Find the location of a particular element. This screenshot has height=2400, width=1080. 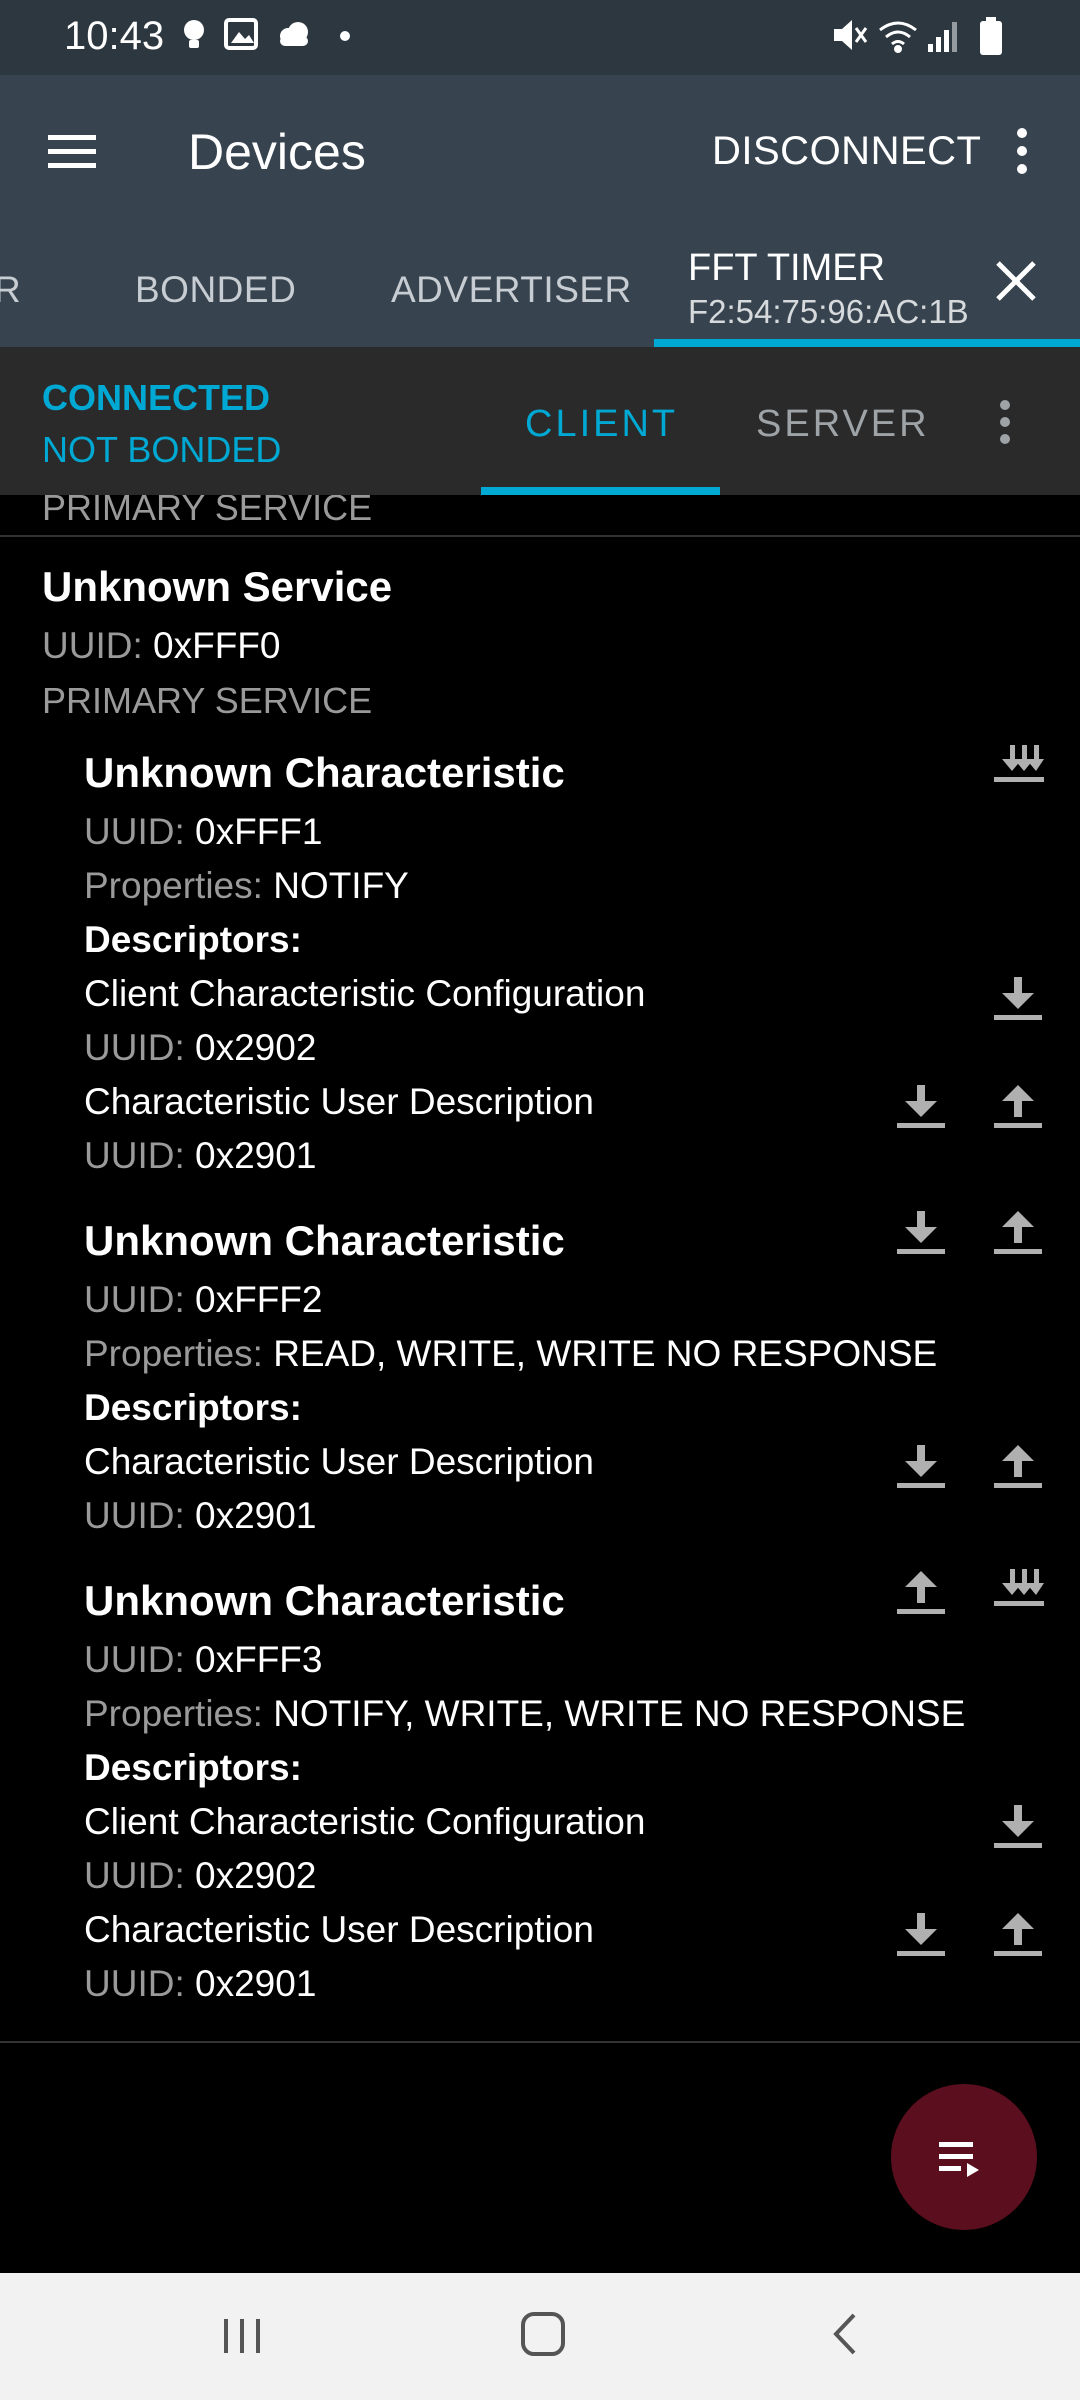

tab-bonded: BONDED is located at coordinates (215, 290).